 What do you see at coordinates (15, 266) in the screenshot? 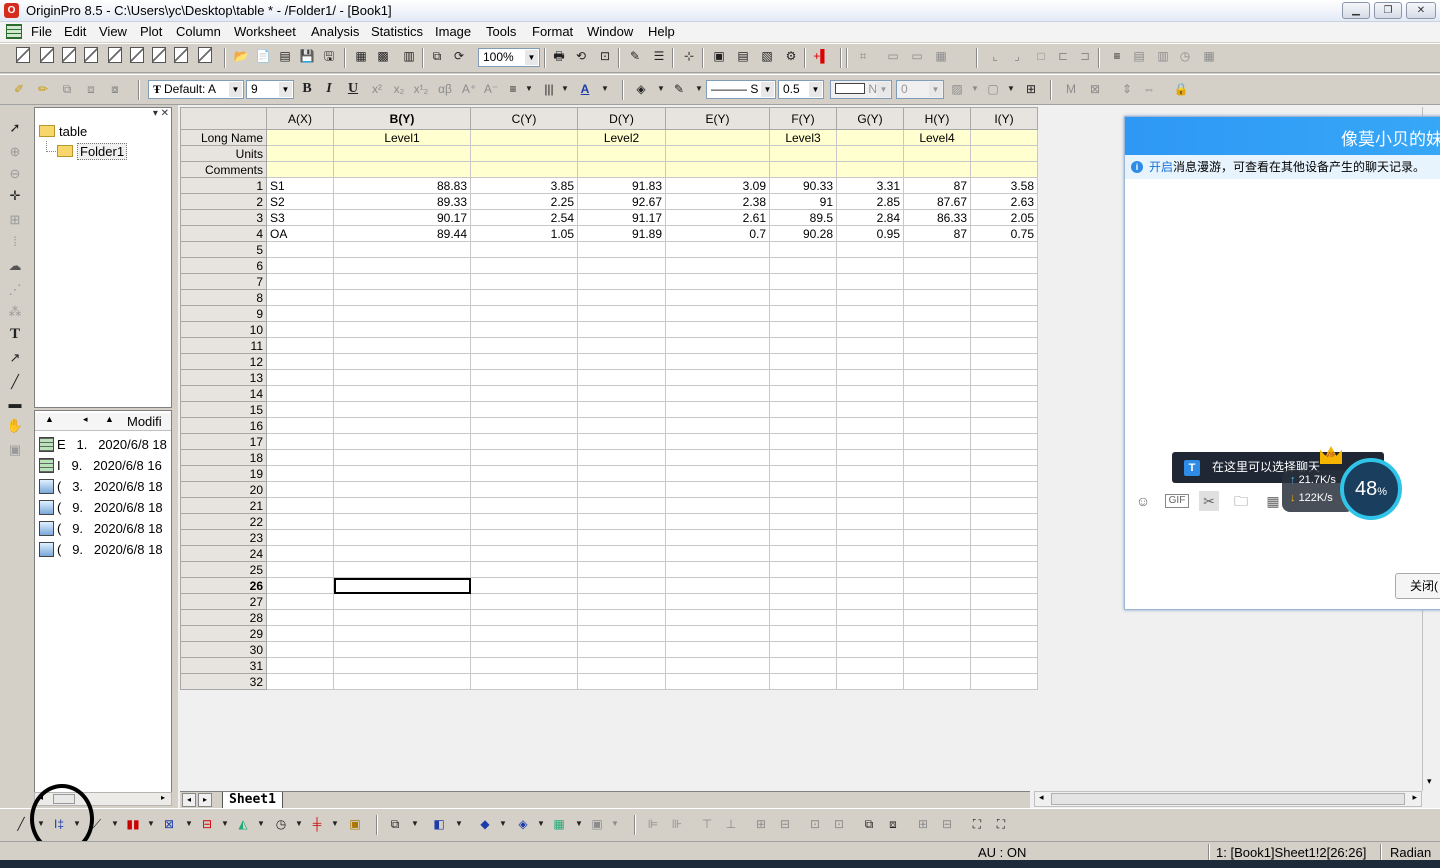
I see `draw-data-icon: ☁` at bounding box center [15, 266].